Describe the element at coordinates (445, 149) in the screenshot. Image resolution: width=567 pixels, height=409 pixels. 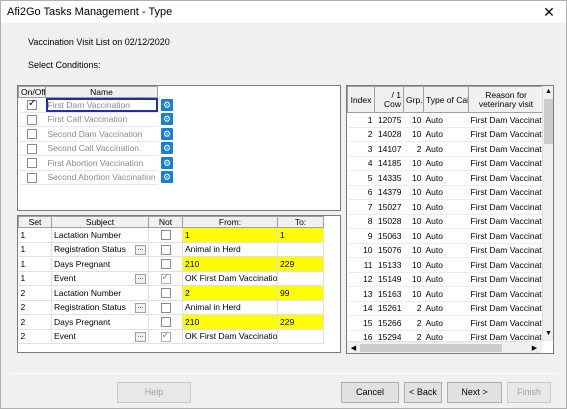
I see `table-row: 3141072AutoFirst Dam Vaccination` at that location.